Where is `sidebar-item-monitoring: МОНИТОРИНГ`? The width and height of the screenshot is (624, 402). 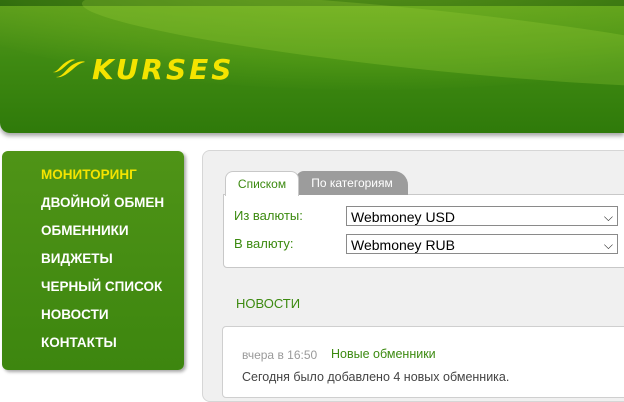
sidebar-item-monitoring: МОНИТОРИНГ is located at coordinates (89, 175).